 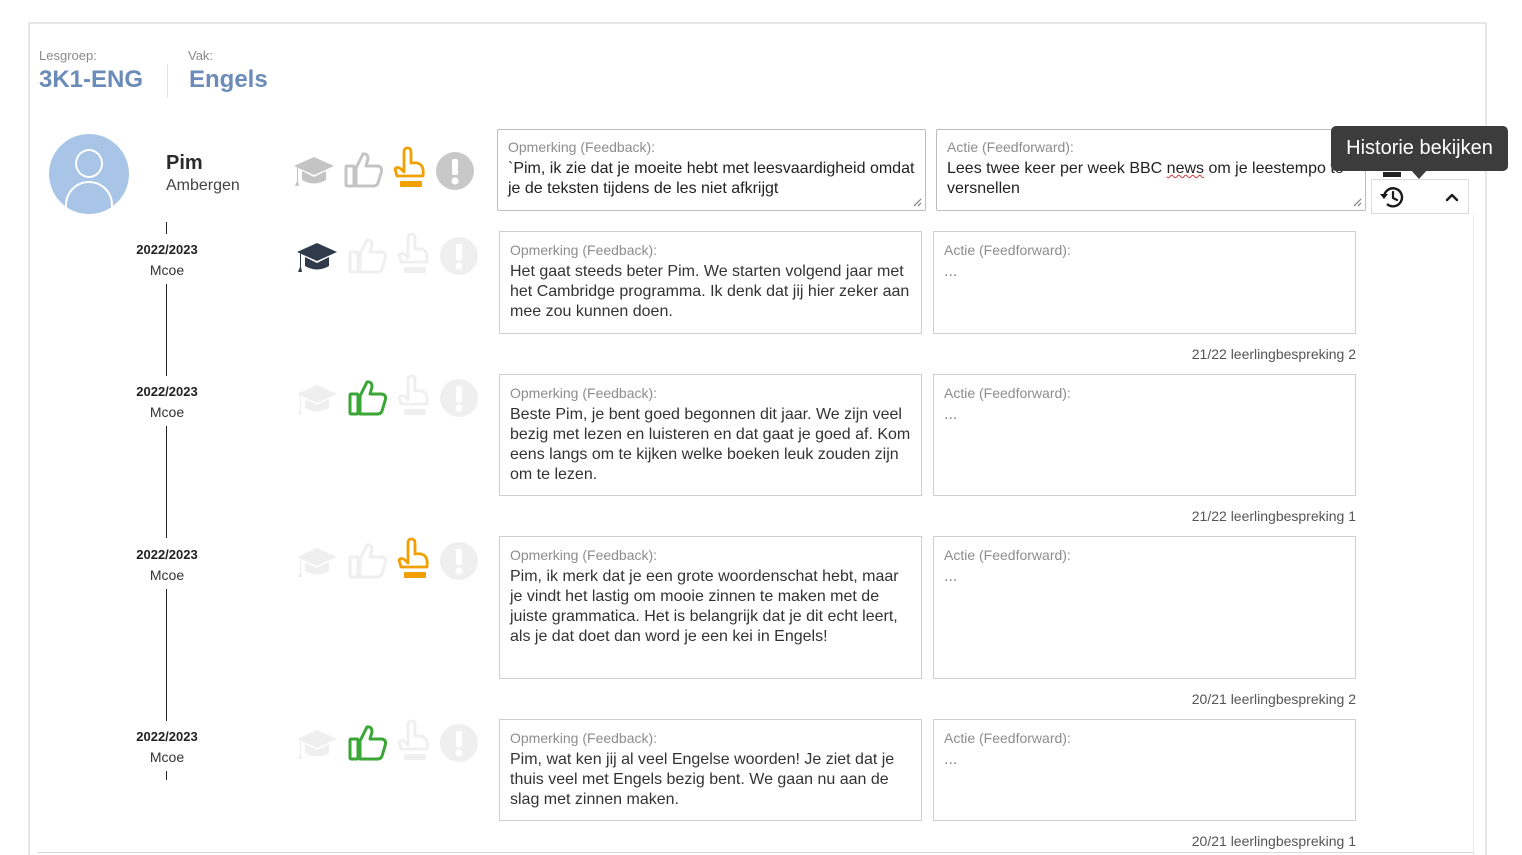 What do you see at coordinates (68, 55) in the screenshot?
I see `group-label: Lesgroep:` at bounding box center [68, 55].